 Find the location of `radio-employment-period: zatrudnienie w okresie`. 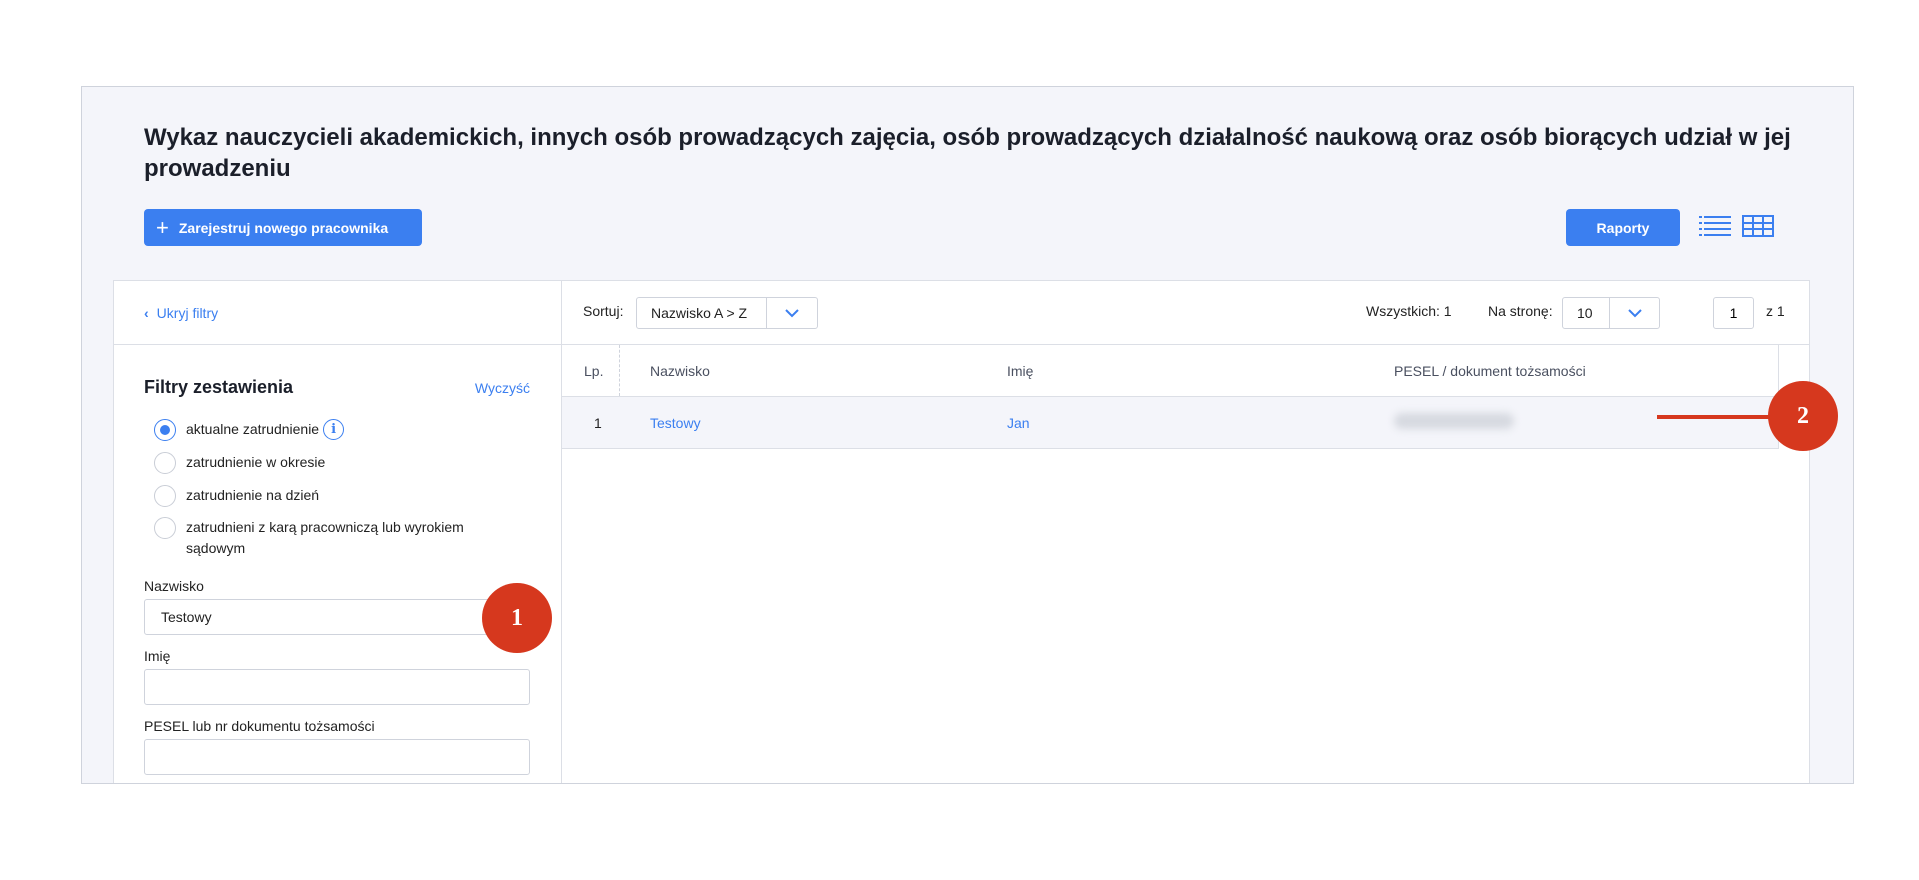

radio-employment-period: zatrudnienie w okresie is located at coordinates (239, 463).